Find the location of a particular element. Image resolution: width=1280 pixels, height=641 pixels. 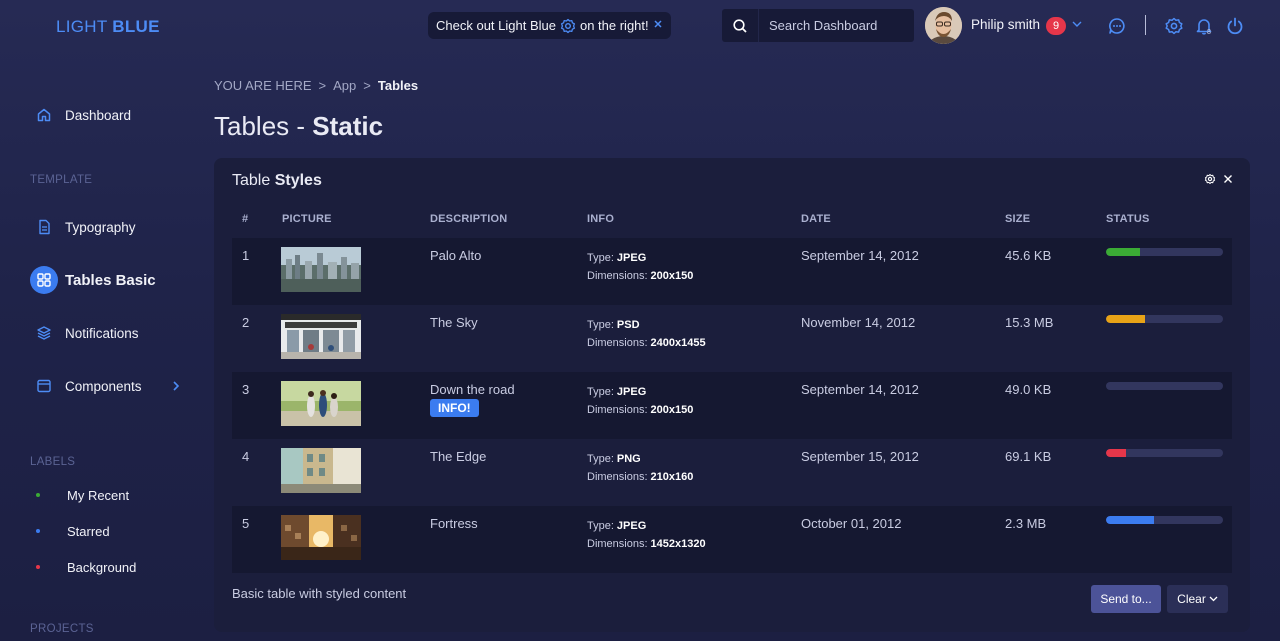

user-name: Philip smith is located at coordinates (1005, 24).